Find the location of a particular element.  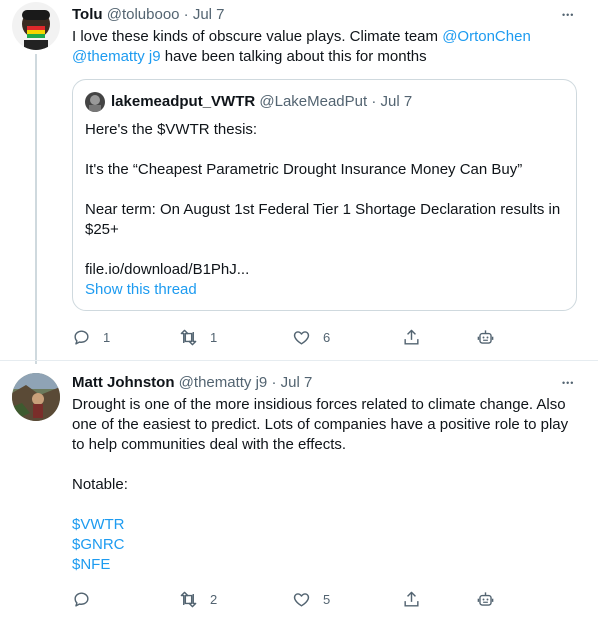

cashtag-vwtr: $VWTR is located at coordinates (329, 525).